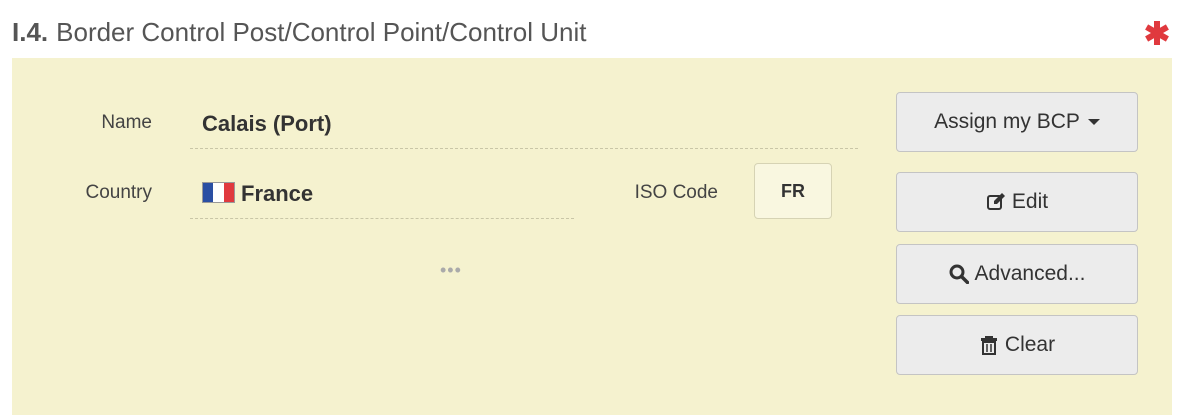  Describe the element at coordinates (1030, 344) in the screenshot. I see `clear-label: Clear` at that location.